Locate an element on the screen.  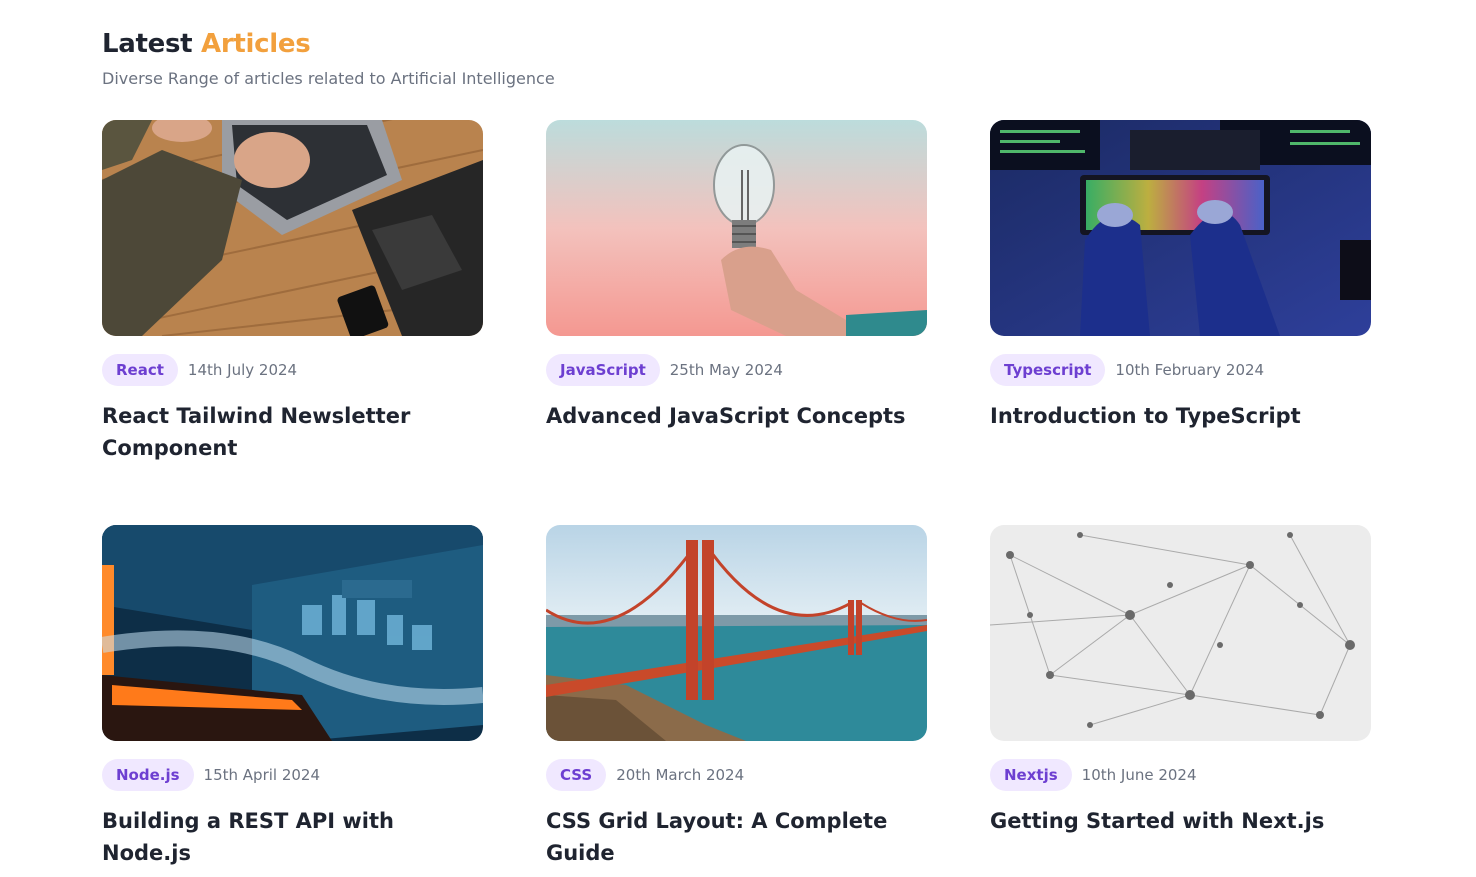
article-image-network is located at coordinates (1180, 633).